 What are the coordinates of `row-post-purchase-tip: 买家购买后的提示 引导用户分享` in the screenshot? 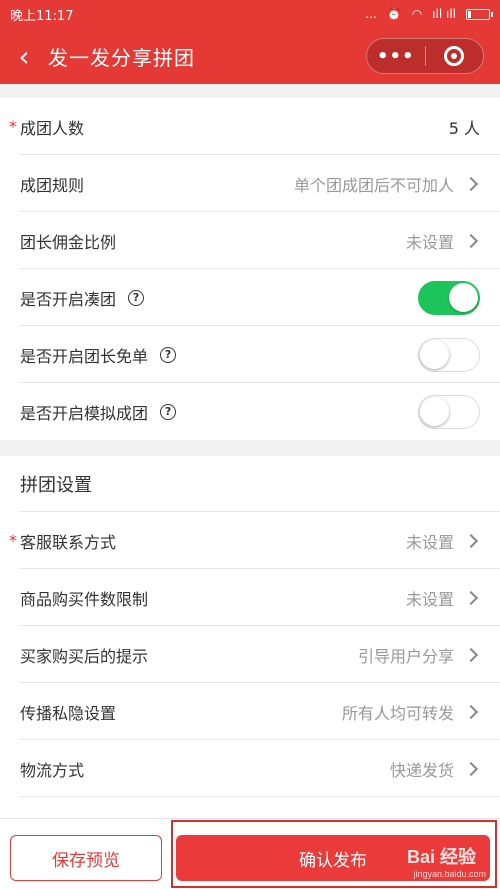 It's located at (250, 654).